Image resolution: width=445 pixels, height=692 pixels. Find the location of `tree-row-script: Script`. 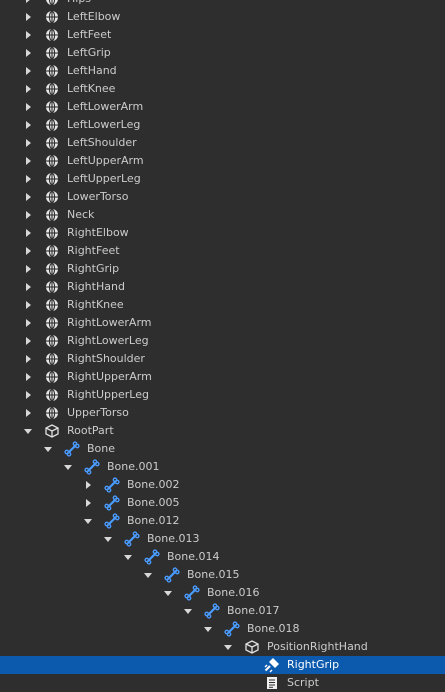

tree-row-script: Script is located at coordinates (222, 683).